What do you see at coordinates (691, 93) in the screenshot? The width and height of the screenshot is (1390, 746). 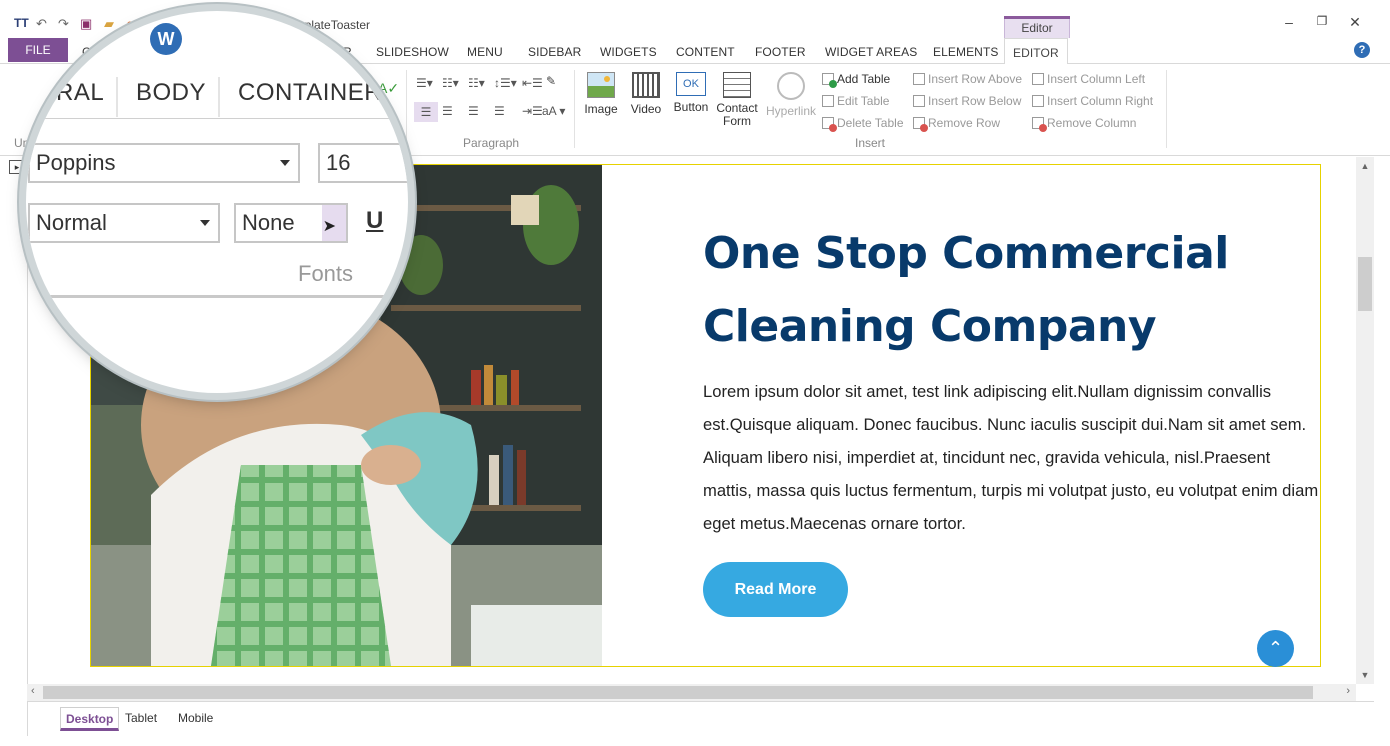 I see `insert-button-button: OK Button` at bounding box center [691, 93].